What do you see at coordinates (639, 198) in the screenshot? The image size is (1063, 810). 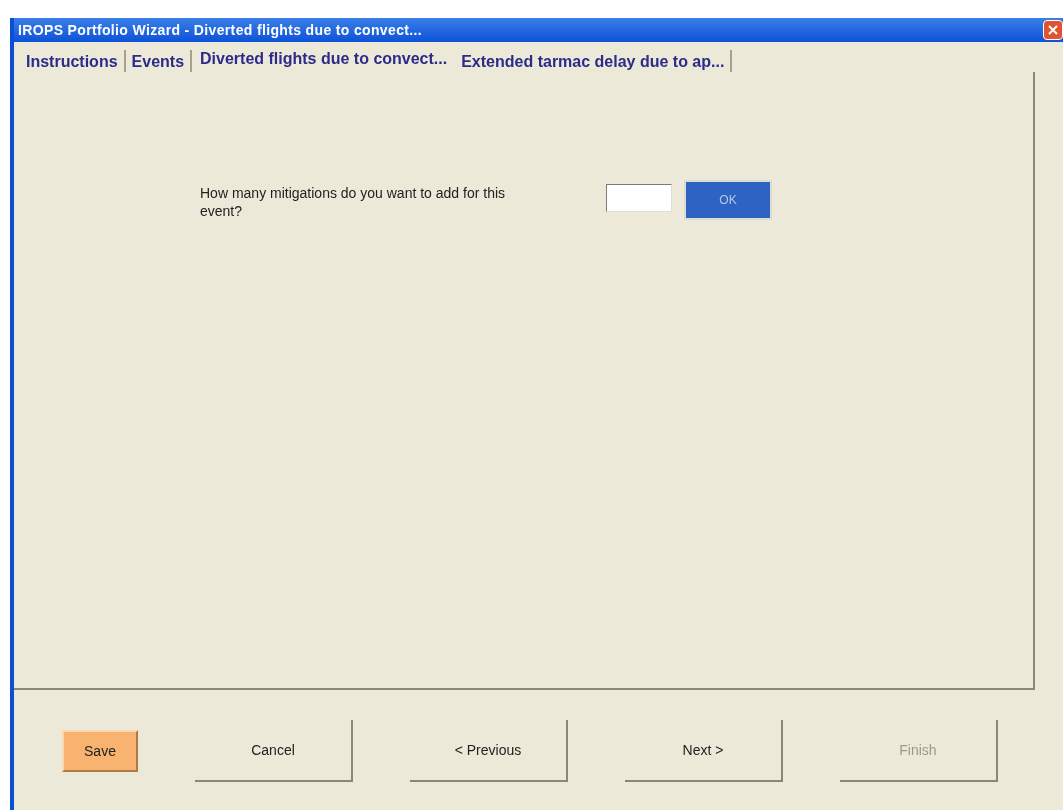 I see `input-field` at bounding box center [639, 198].